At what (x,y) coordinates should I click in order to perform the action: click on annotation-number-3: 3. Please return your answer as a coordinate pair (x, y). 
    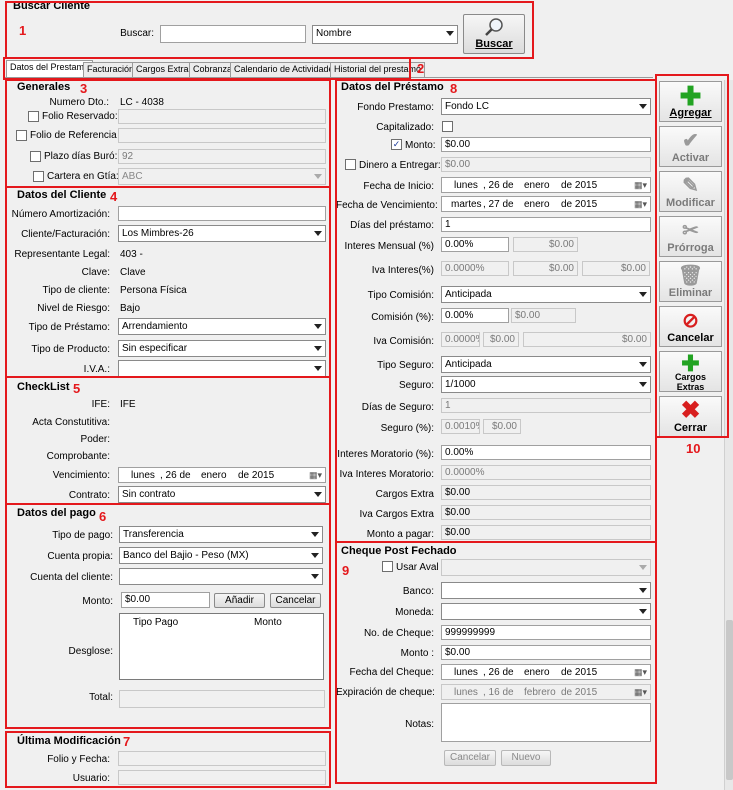
    Looking at the image, I should click on (84, 88).